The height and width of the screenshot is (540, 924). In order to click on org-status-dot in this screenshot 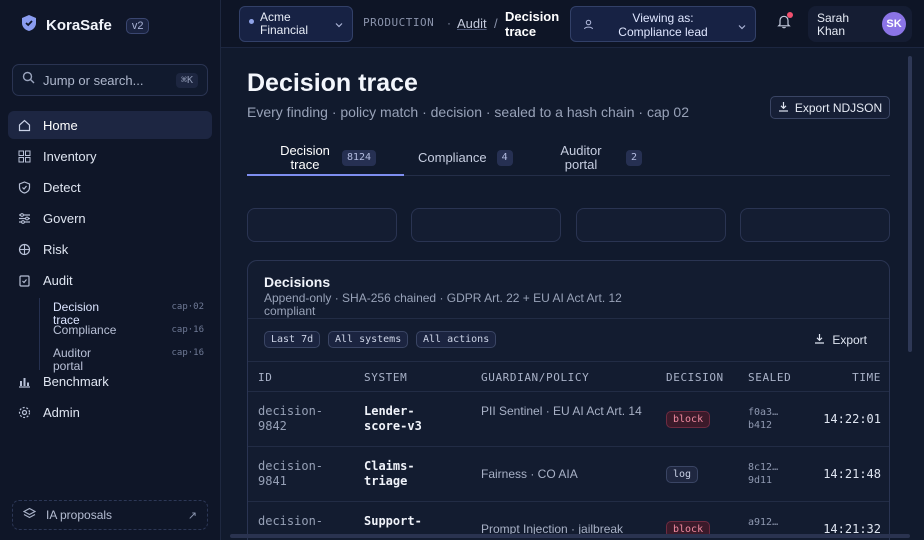, I will do `click(251, 21)`.